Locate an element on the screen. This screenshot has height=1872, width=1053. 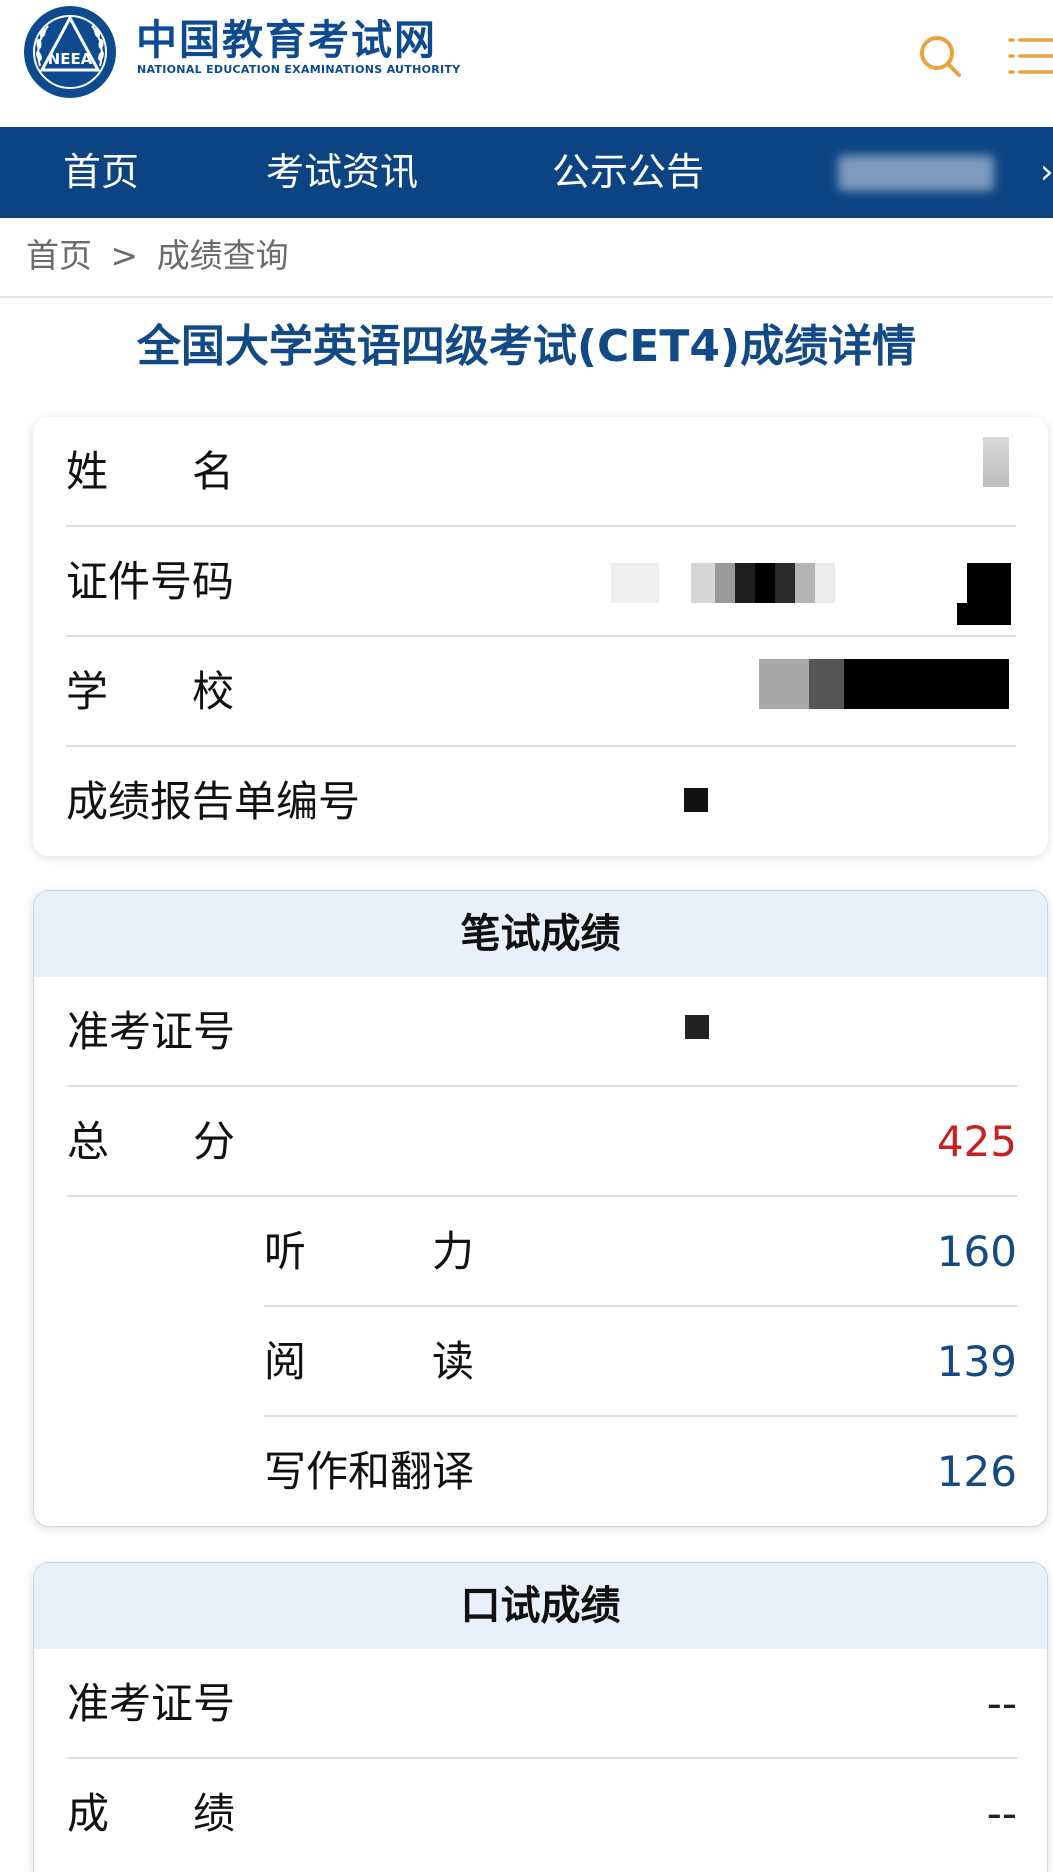
nav-item-home: 首页 is located at coordinates (101, 172).